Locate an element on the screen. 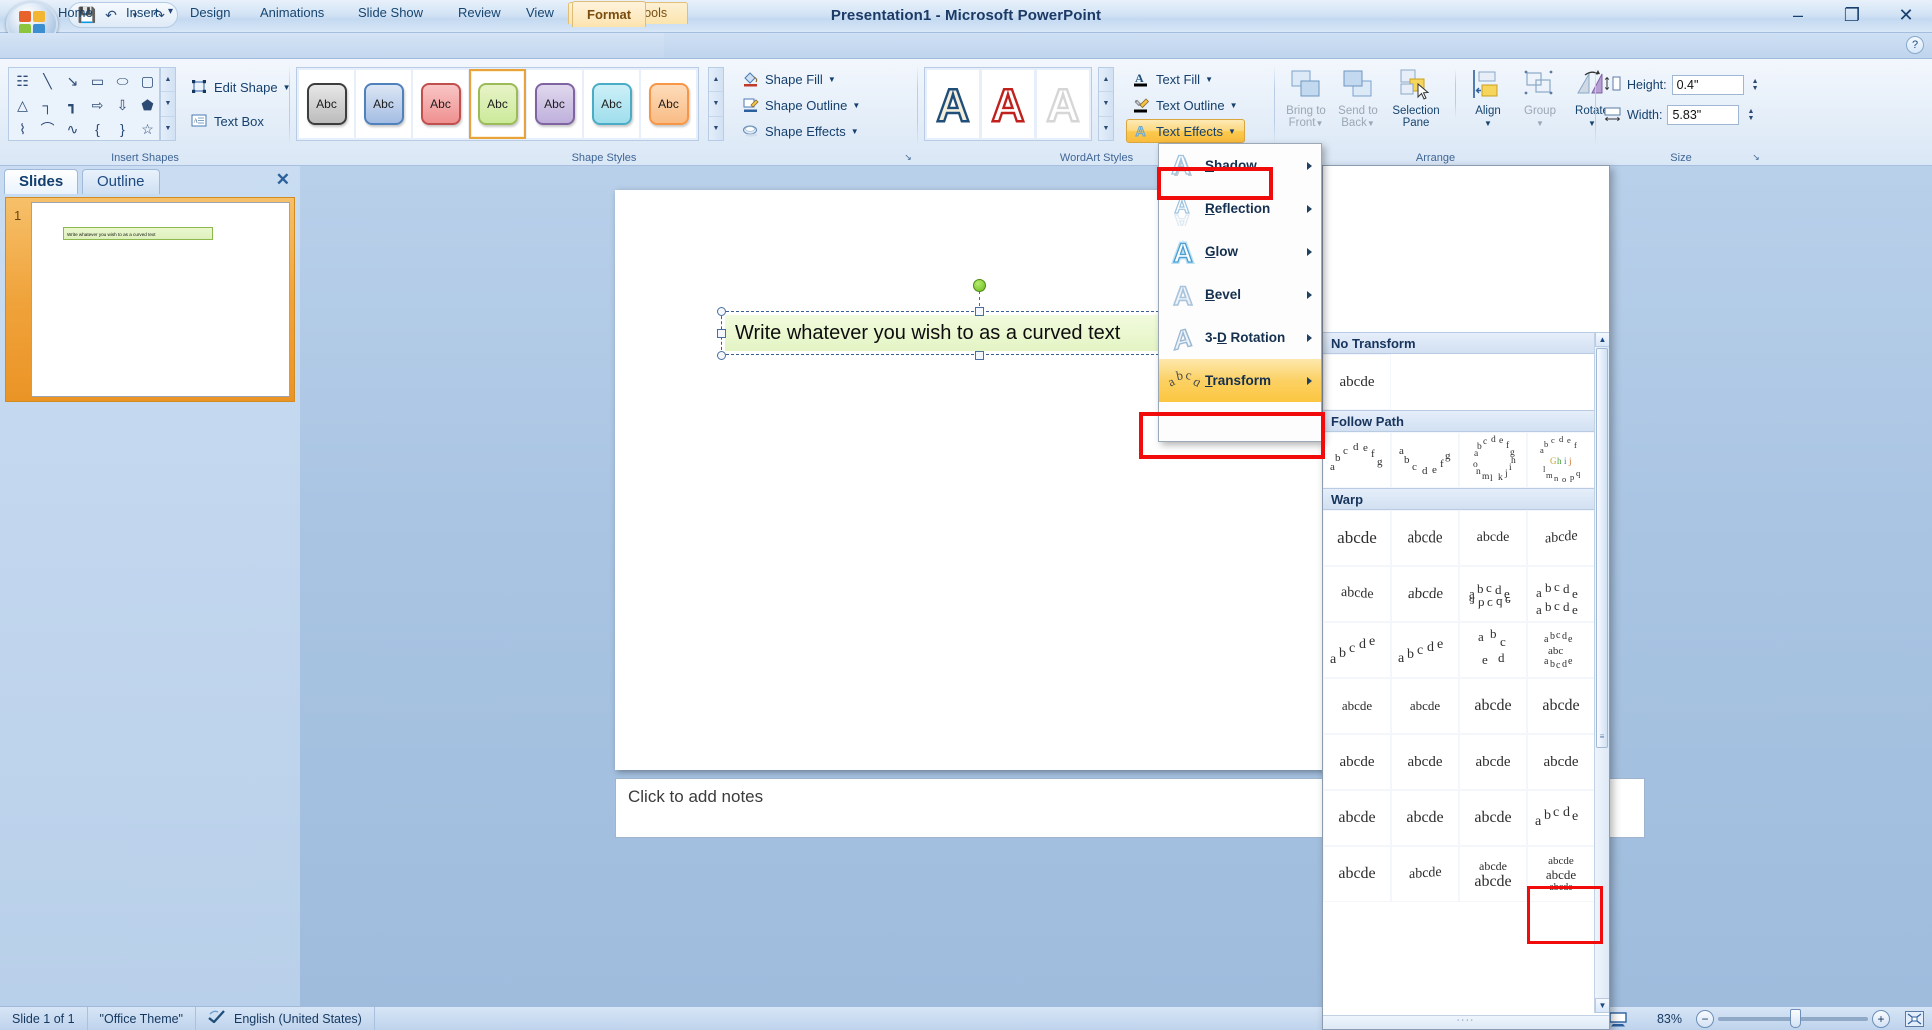 The width and height of the screenshot is (1932, 1030). text-box-button: A Text Box is located at coordinates (241, 121).